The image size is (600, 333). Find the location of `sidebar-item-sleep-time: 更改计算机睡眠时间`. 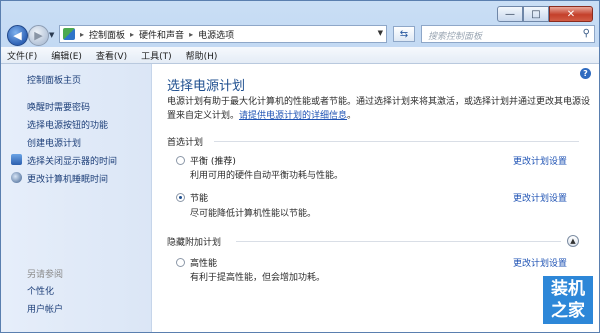

sidebar-item-sleep-time: 更改计算机睡眠时间 is located at coordinates (67, 178).